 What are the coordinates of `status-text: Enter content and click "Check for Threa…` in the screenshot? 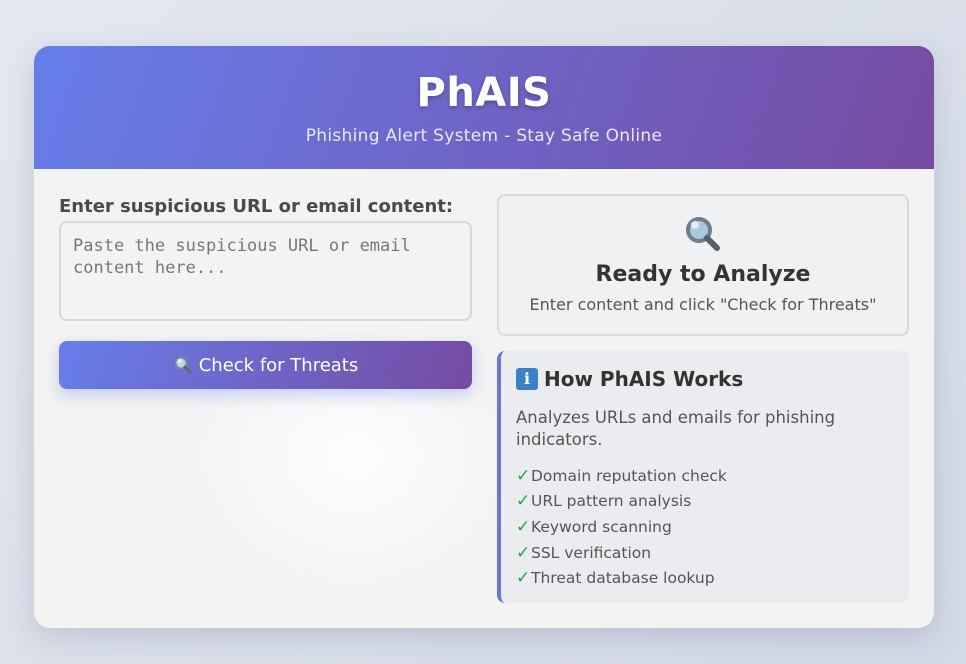 It's located at (703, 304).